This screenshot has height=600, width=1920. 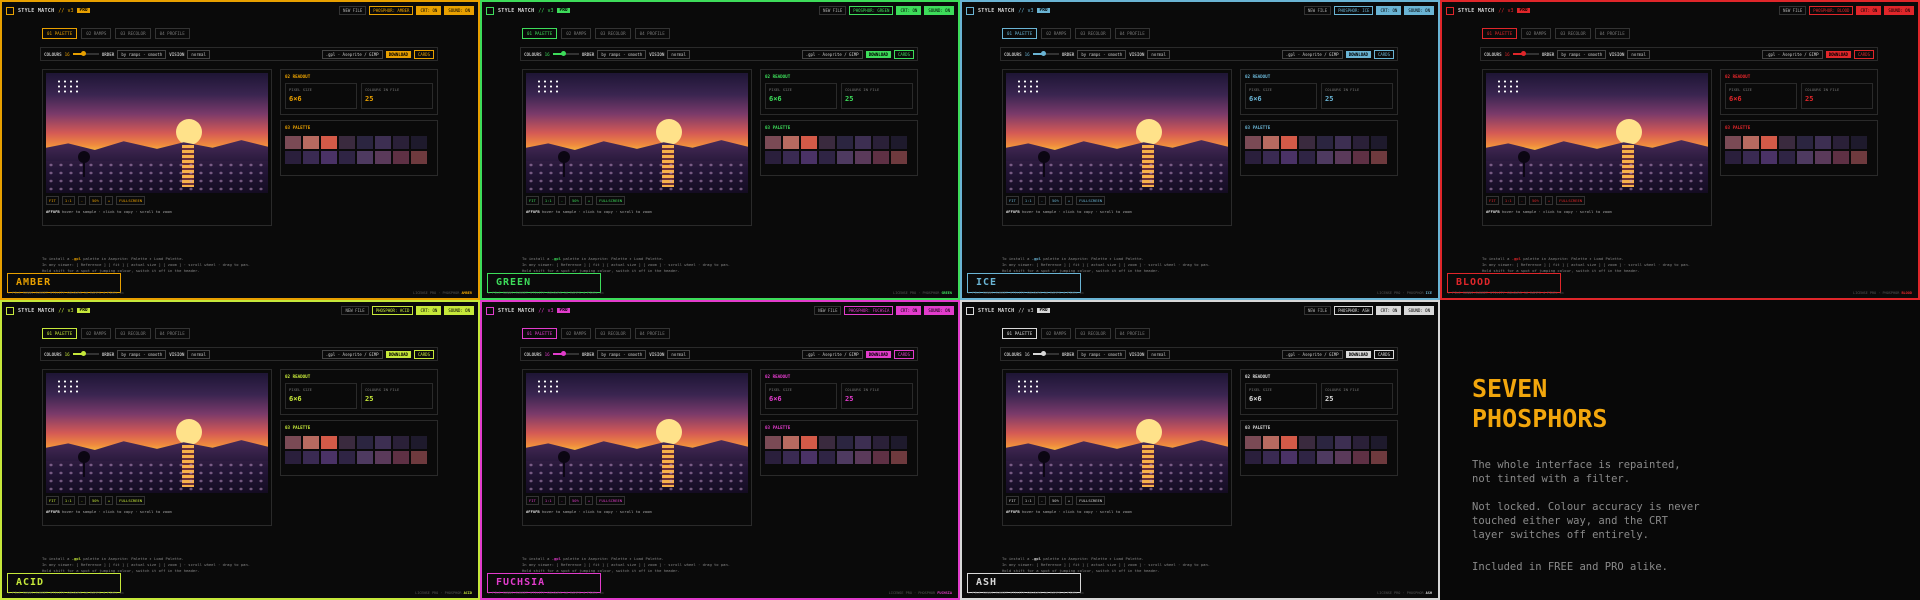 What do you see at coordinates (589, 500) in the screenshot?
I see `zoom-in-button: +` at bounding box center [589, 500].